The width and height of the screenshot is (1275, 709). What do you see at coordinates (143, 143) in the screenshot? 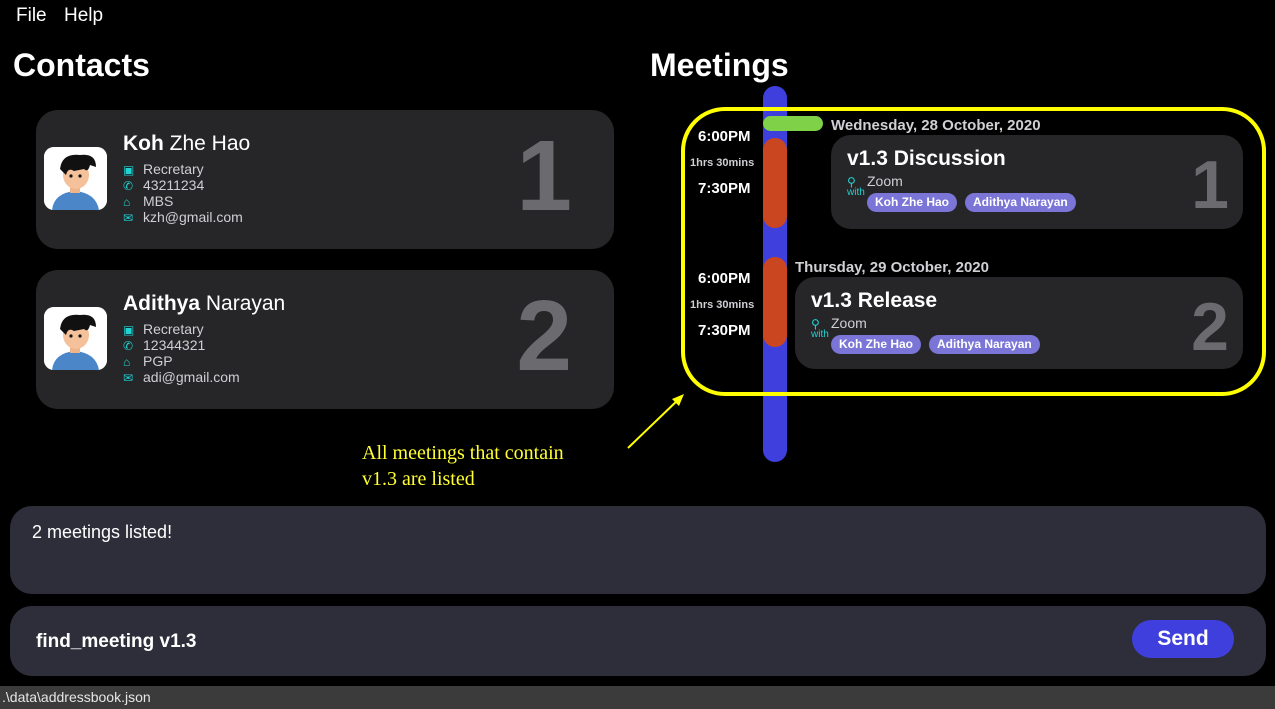
I see `contact-first-name: Koh` at bounding box center [143, 143].